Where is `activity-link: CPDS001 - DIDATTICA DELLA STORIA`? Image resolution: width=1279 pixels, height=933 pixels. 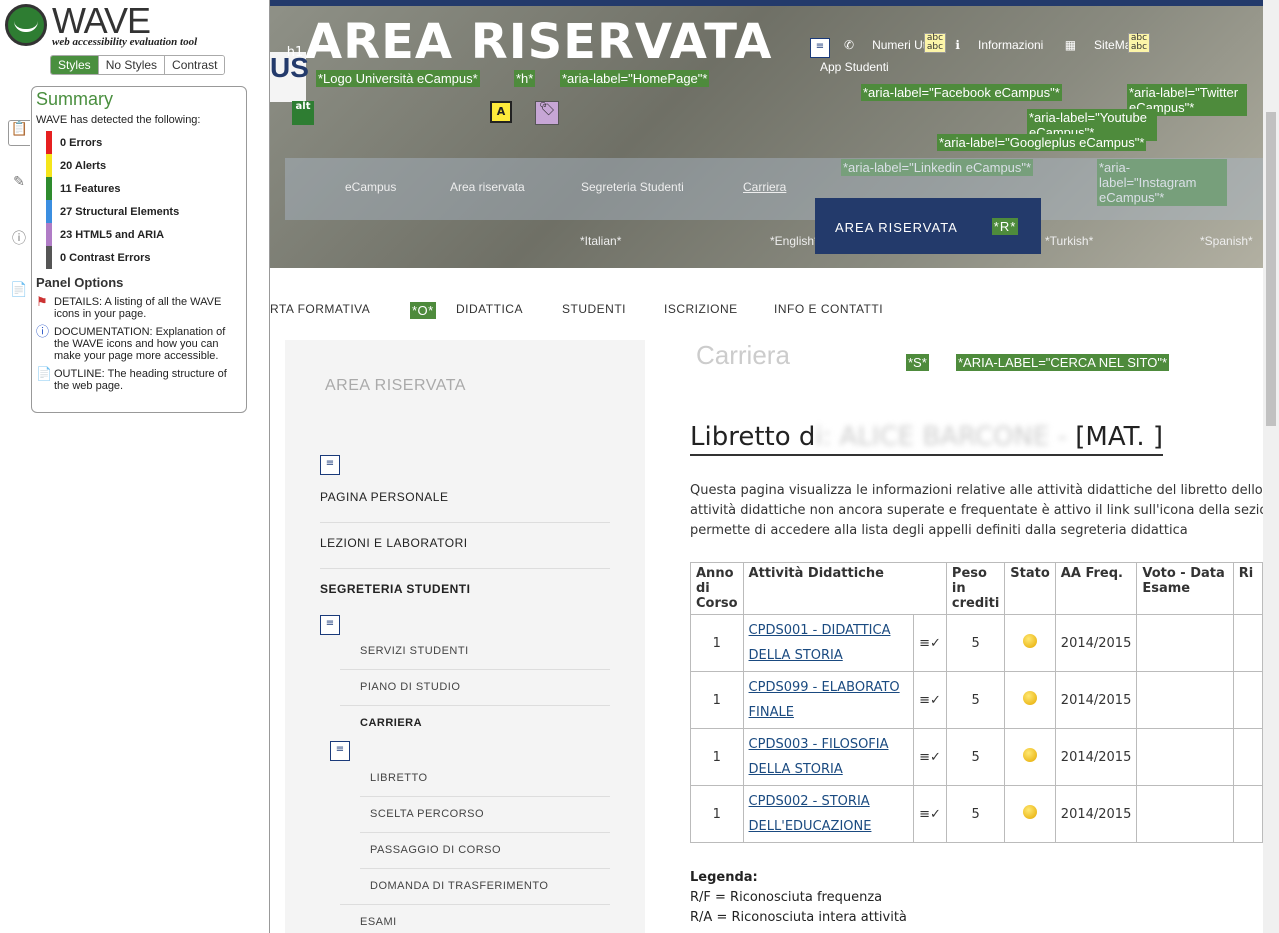
activity-link: CPDS001 - DIDATTICA DELLA STORIA is located at coordinates (820, 643).